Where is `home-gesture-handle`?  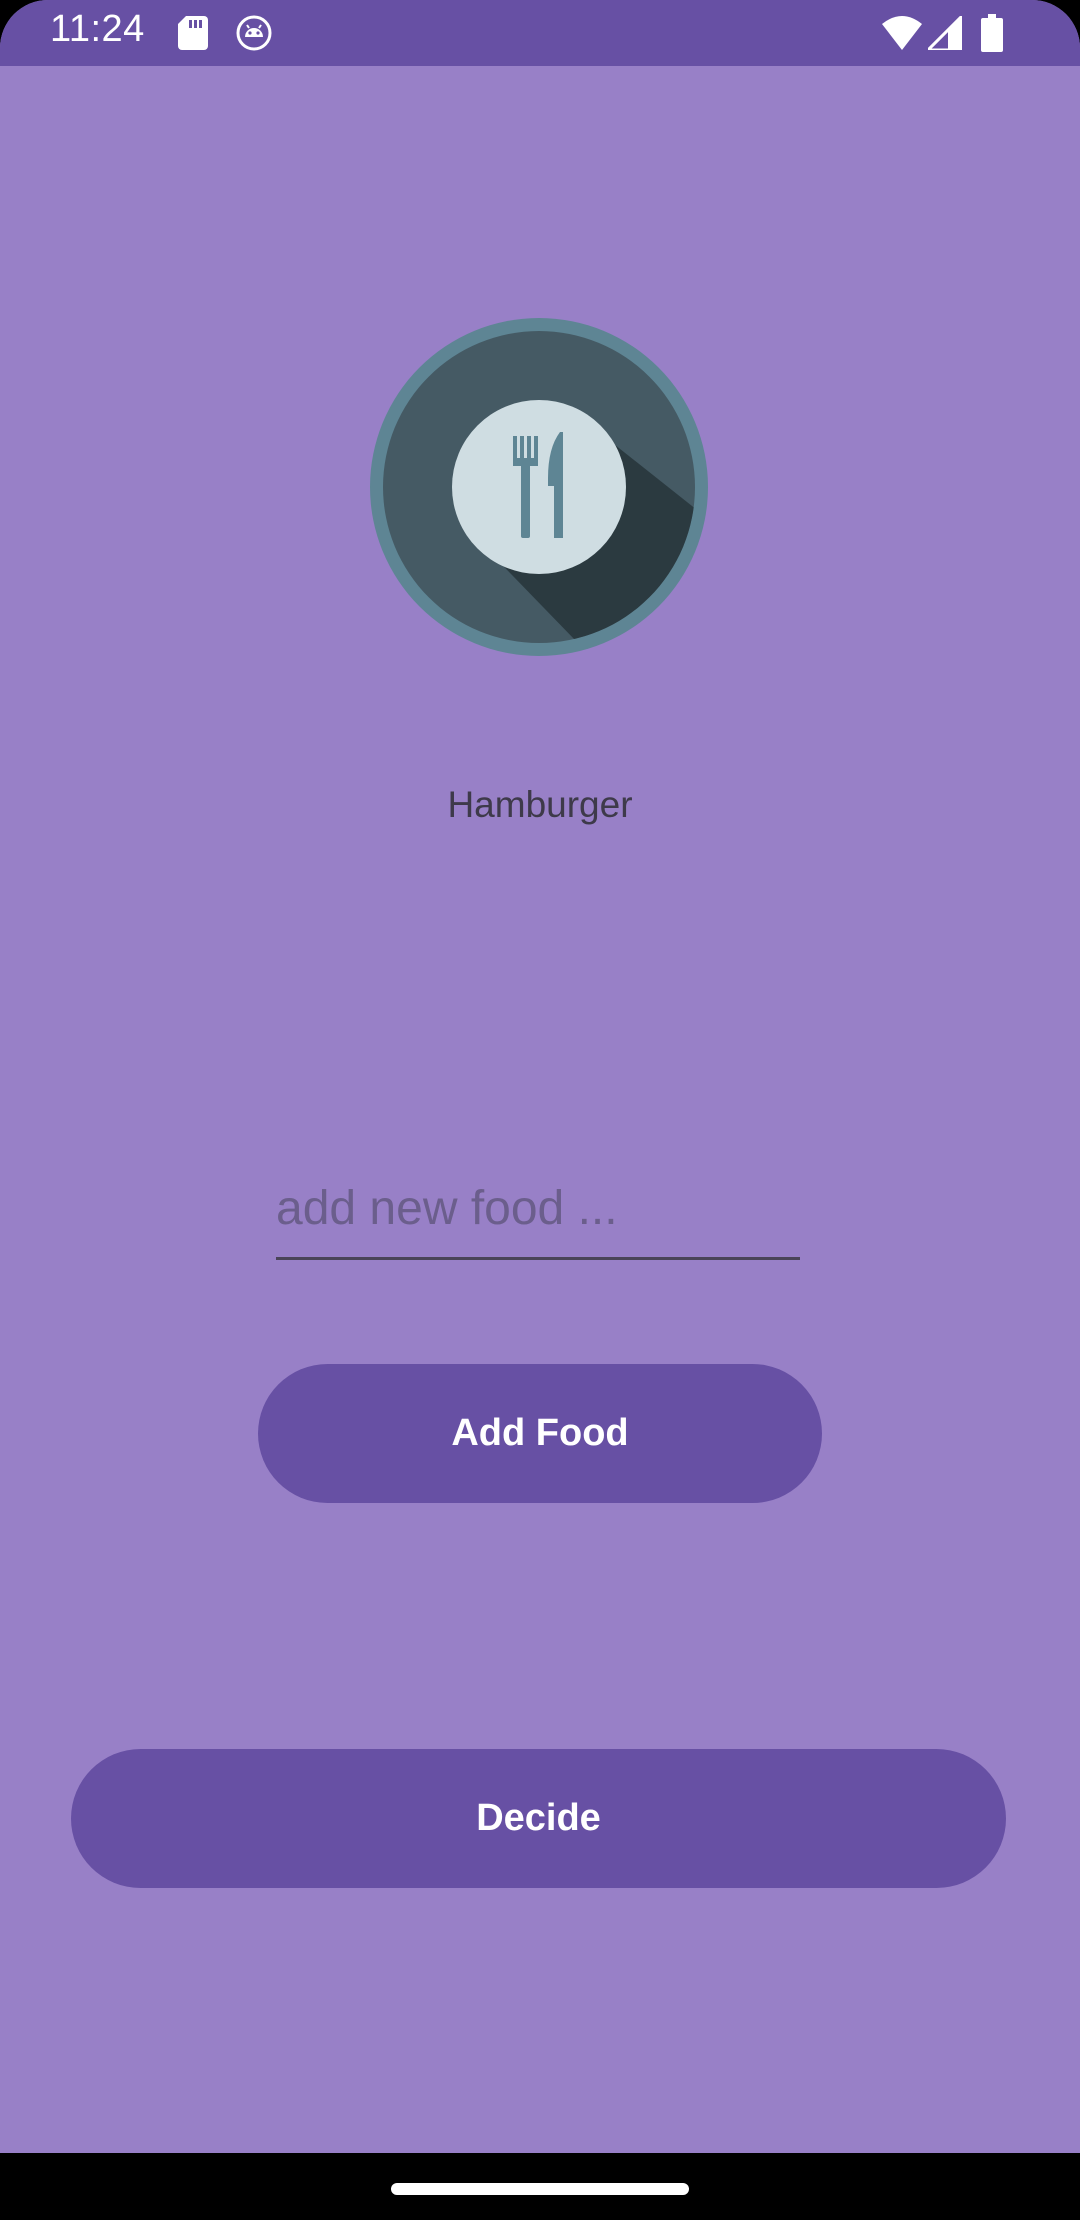
home-gesture-handle is located at coordinates (540, 2189).